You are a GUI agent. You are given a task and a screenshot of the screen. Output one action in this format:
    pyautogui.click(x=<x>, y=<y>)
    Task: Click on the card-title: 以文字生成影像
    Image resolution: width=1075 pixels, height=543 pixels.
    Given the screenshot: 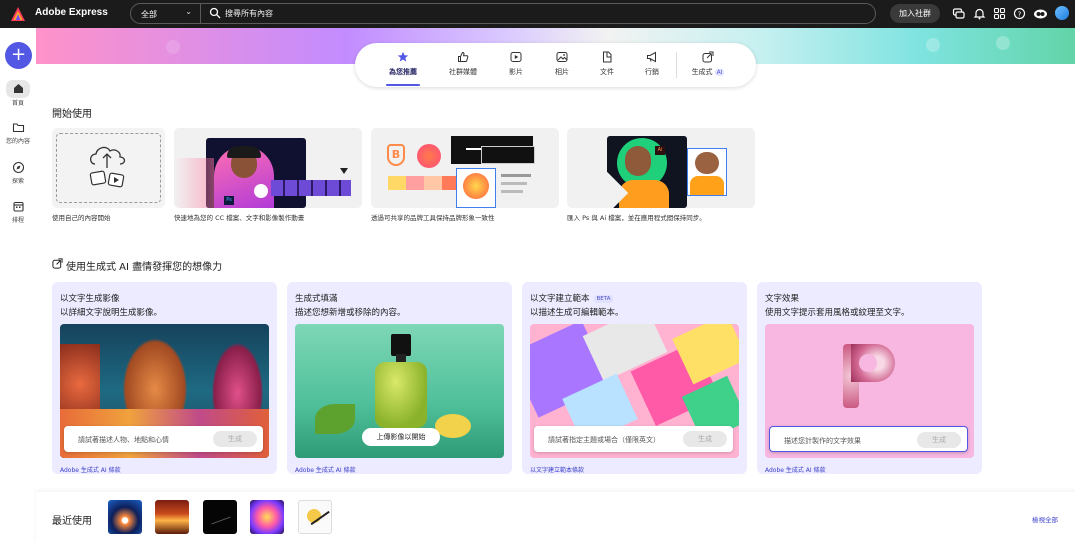 What is the action you would take?
    pyautogui.click(x=90, y=299)
    